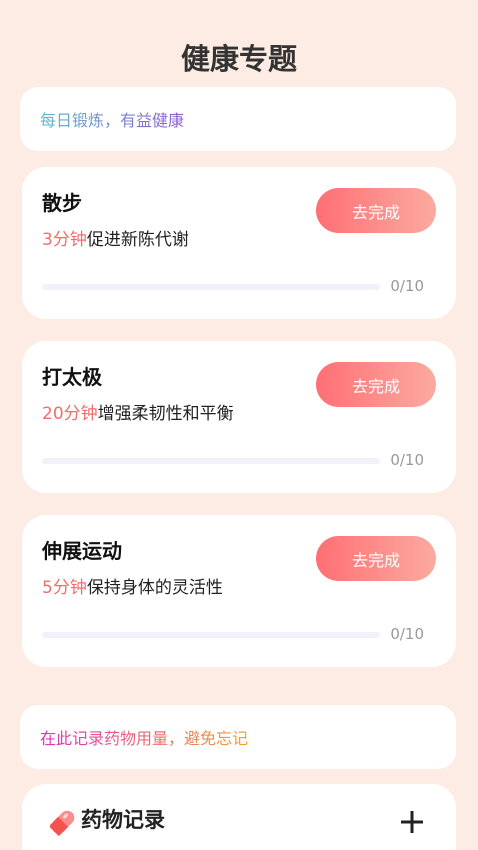  I want to click on task-duration: 20分钟, so click(70, 414).